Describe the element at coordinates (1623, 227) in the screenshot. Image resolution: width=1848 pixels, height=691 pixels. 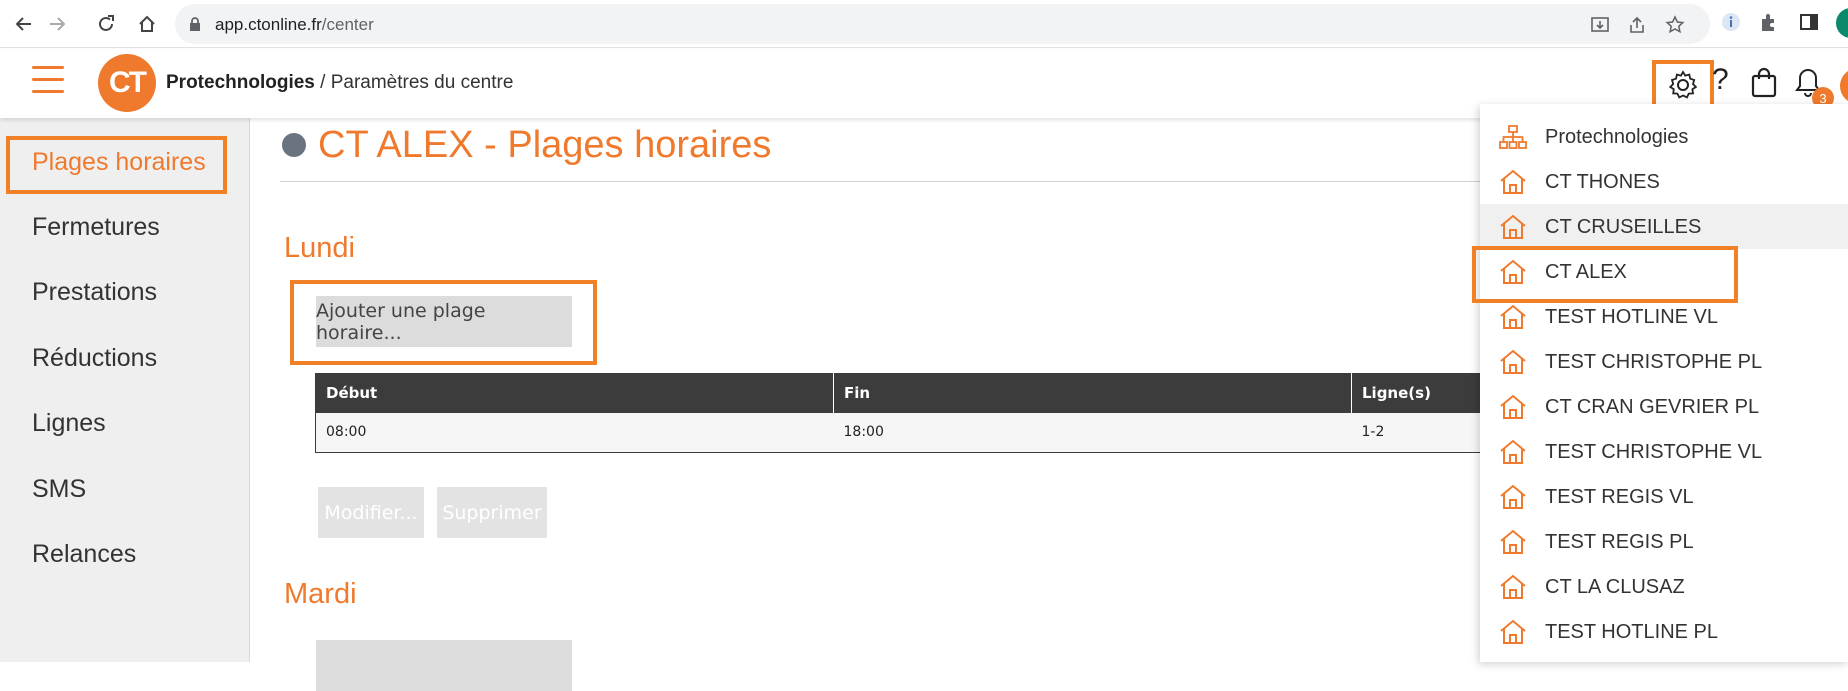
I see `dropdown-item-label: CT CRUSEILLES` at that location.